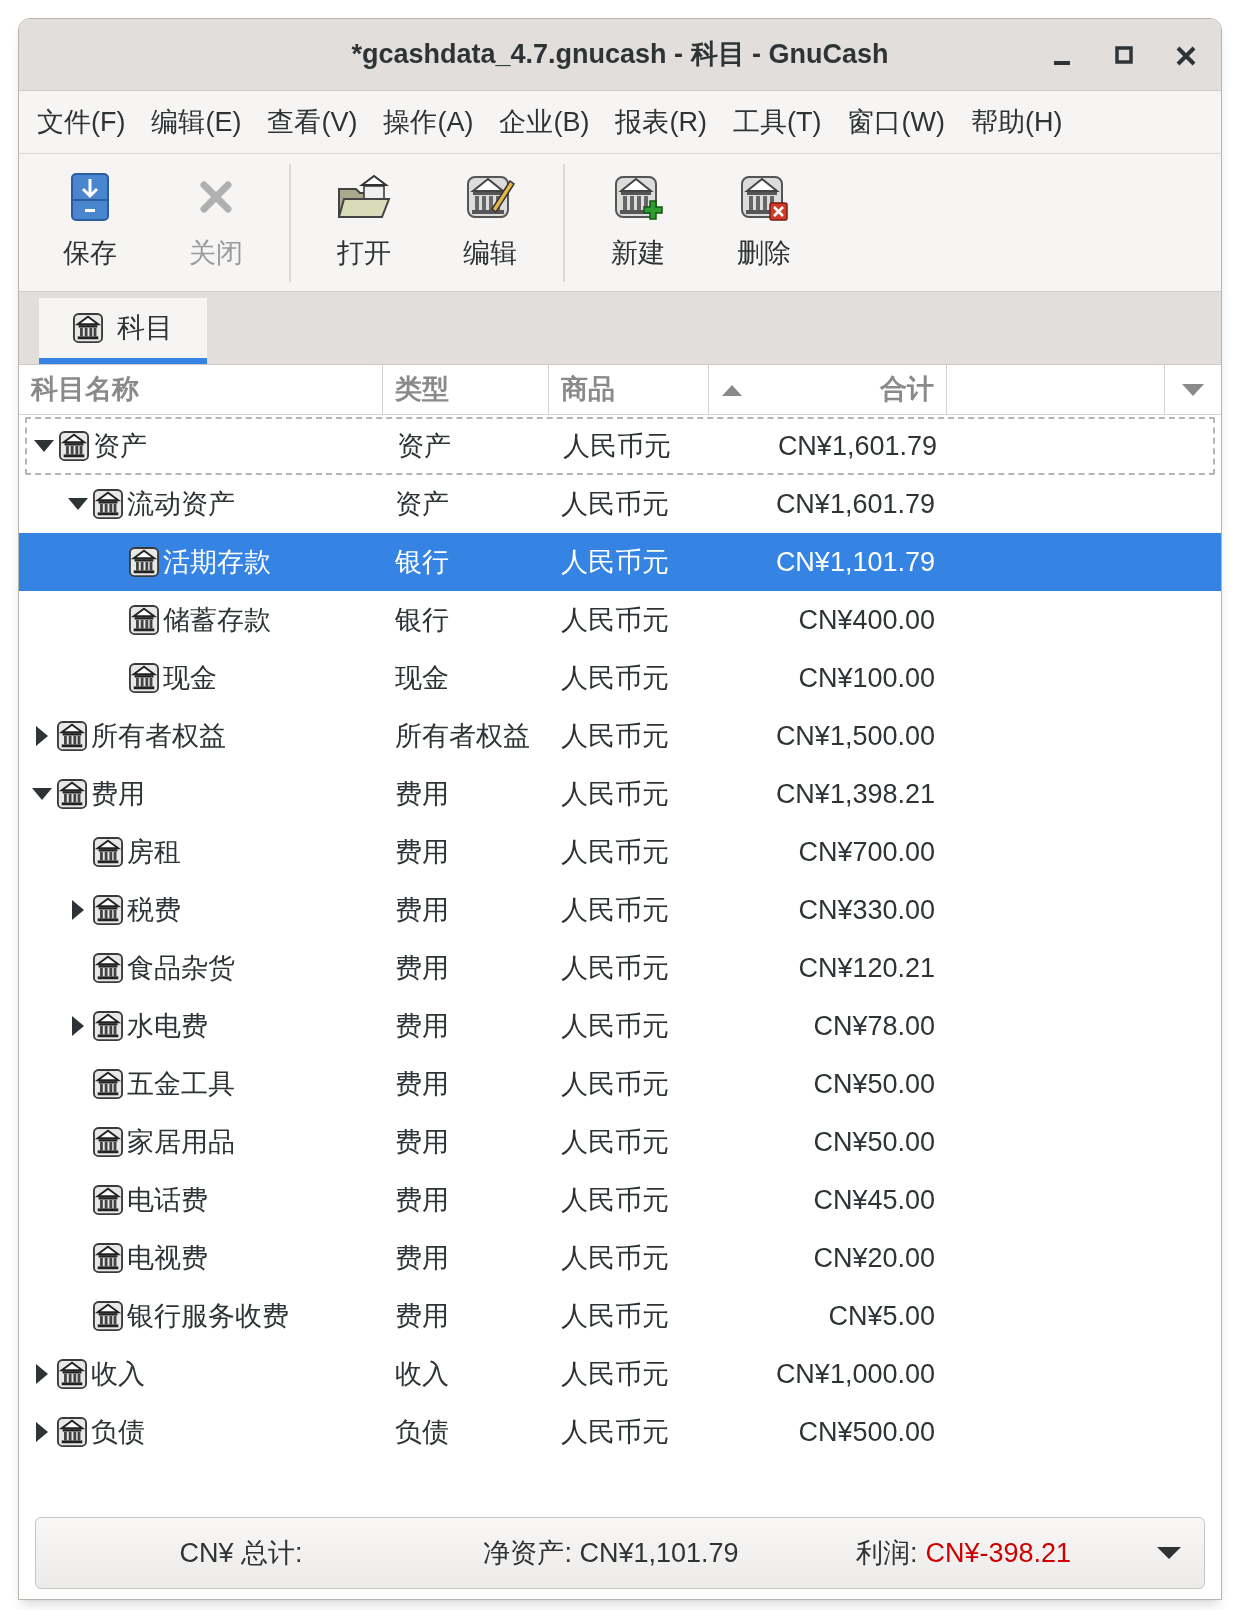 The width and height of the screenshot is (1240, 1610). What do you see at coordinates (544, 122) in the screenshot?
I see `menu-item: 企业(B)` at bounding box center [544, 122].